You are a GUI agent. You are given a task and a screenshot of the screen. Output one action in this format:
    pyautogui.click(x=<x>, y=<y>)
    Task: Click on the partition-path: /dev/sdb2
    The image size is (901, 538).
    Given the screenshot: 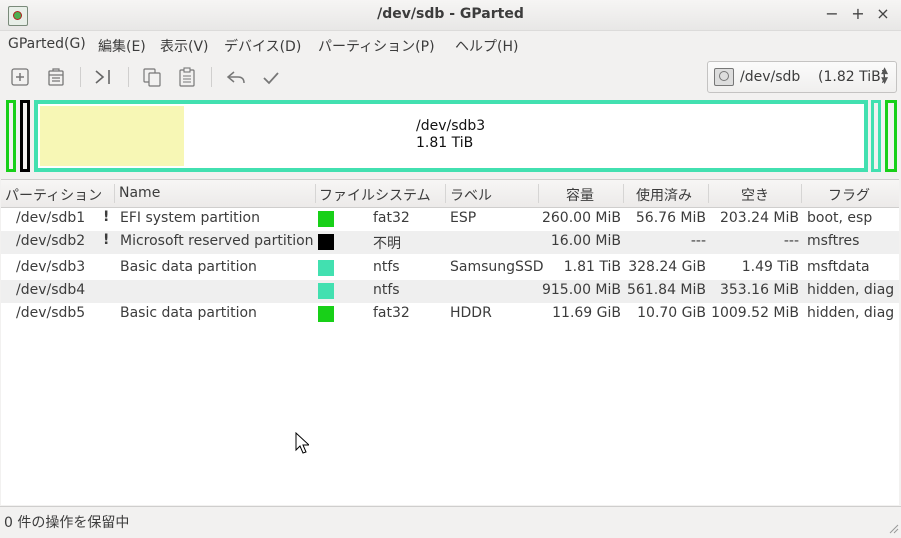 What is the action you would take?
    pyautogui.click(x=51, y=241)
    